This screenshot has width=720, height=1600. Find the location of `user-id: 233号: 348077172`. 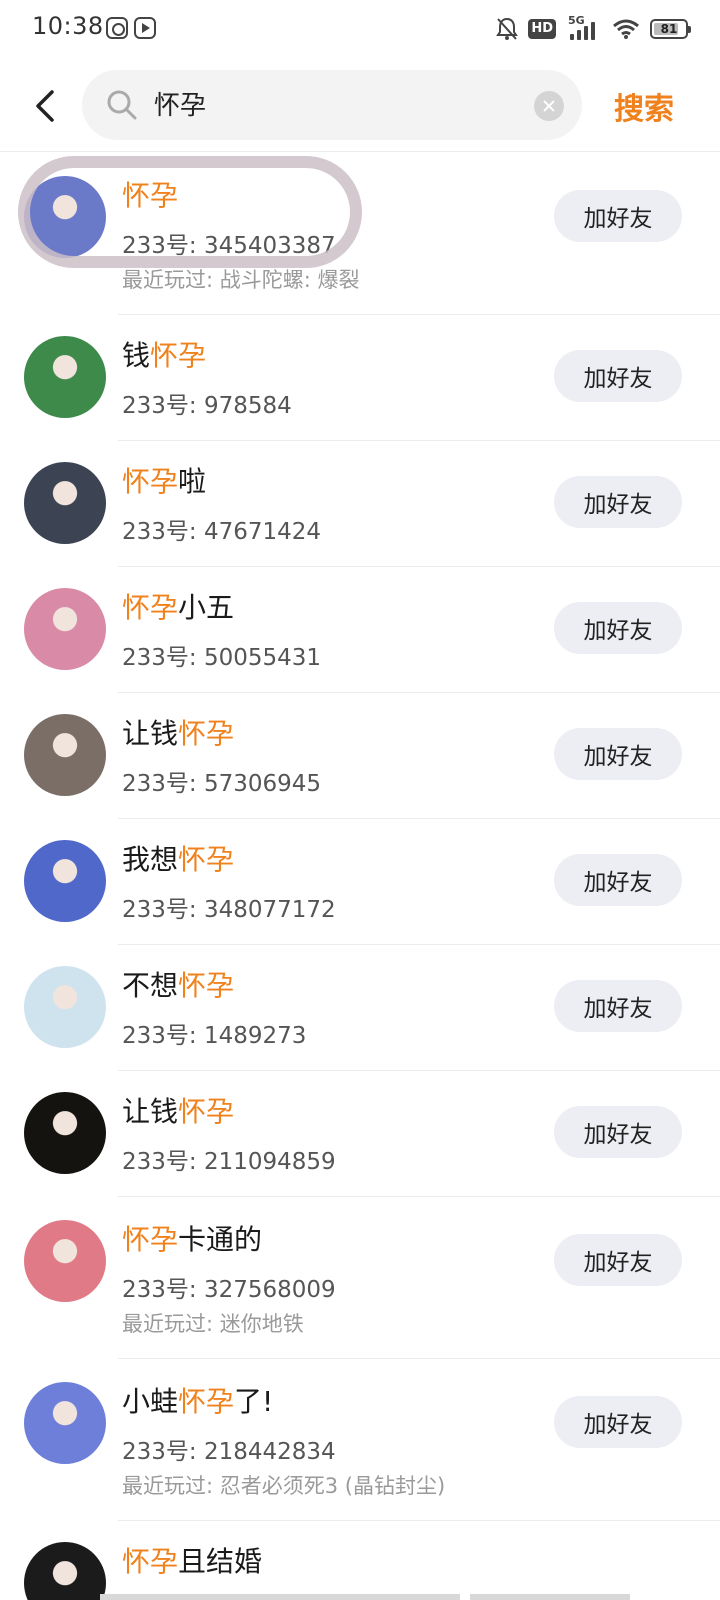

user-id: 233号: 348077172 is located at coordinates (229, 910).